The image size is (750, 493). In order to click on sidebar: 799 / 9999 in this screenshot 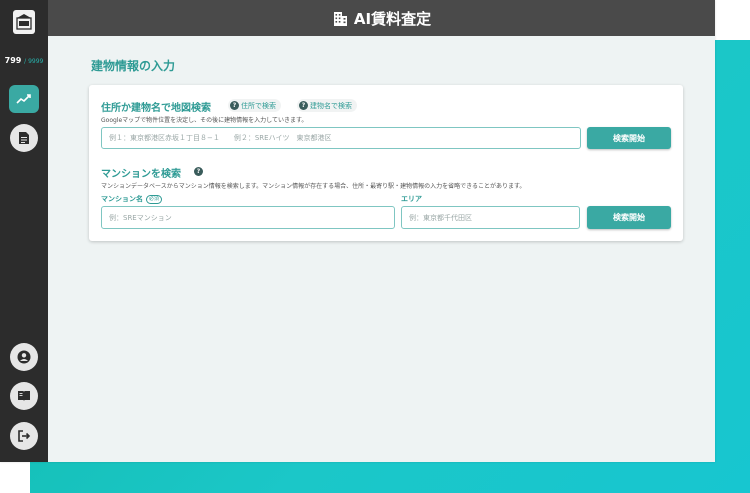, I will do `click(24, 231)`.